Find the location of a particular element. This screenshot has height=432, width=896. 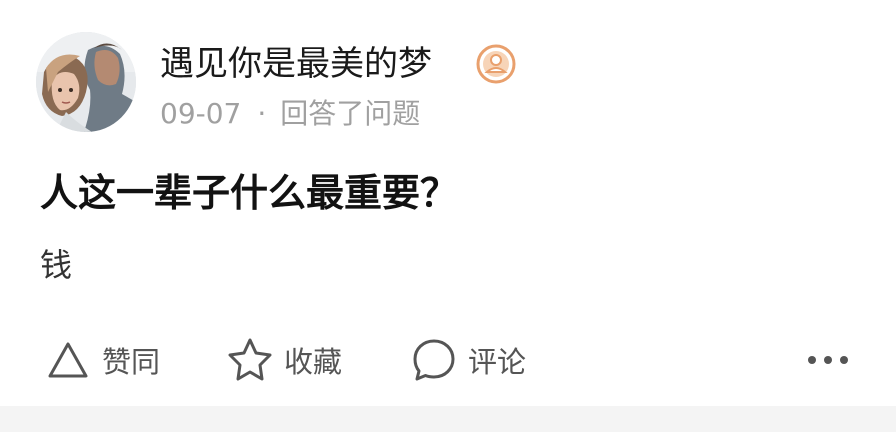

favorite-button: 收藏 is located at coordinates (284, 360).